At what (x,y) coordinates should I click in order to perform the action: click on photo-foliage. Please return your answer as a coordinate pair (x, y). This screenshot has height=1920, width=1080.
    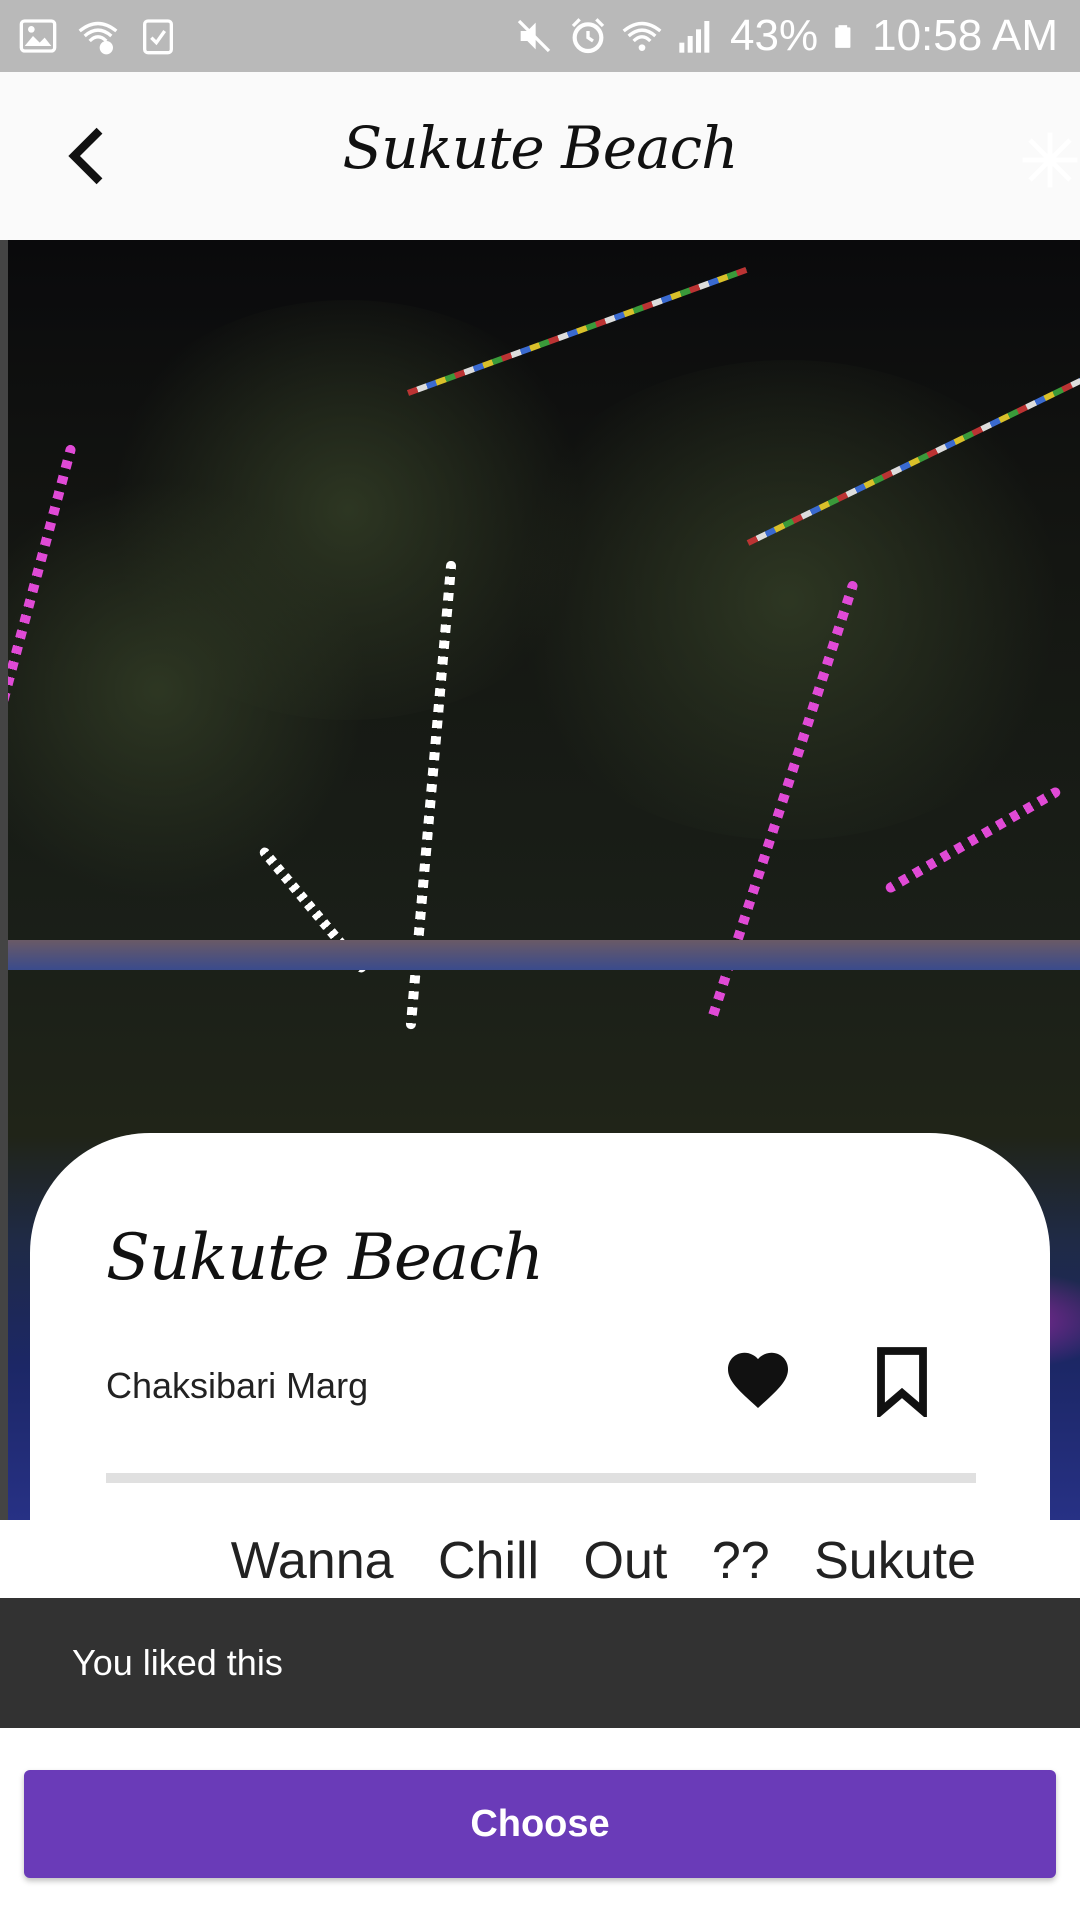
    Looking at the image, I should click on (784, 600).